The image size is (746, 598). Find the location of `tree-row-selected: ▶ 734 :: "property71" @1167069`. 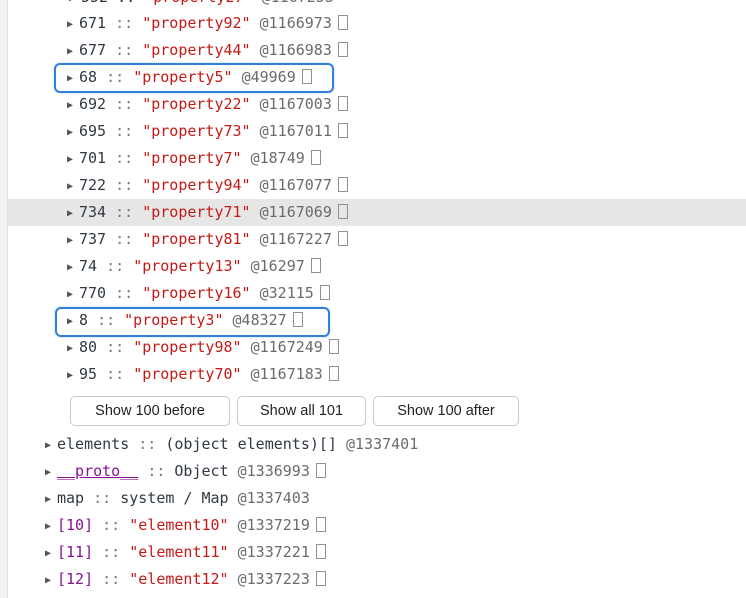

tree-row-selected: ▶ 734 :: "property71" @1167069 is located at coordinates (376, 212).